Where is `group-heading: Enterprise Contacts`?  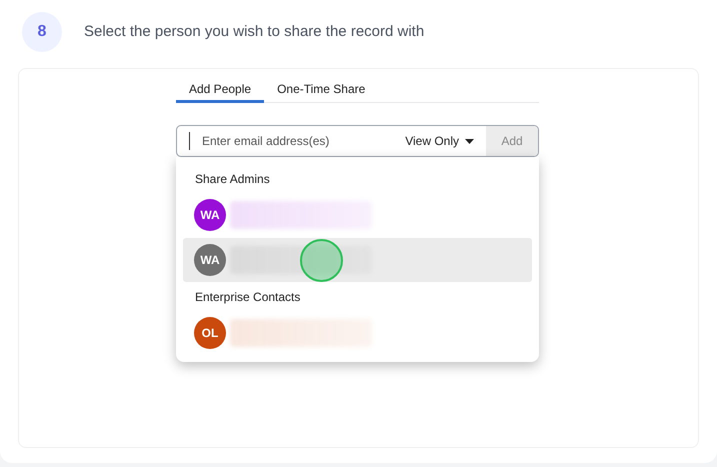 group-heading: Enterprise Contacts is located at coordinates (248, 297).